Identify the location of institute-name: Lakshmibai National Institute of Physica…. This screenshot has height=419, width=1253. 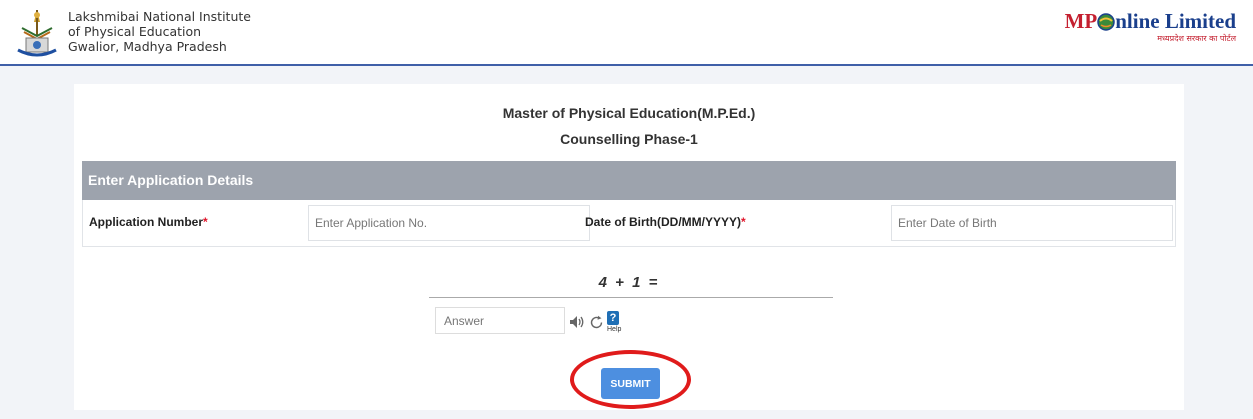
(159, 31).